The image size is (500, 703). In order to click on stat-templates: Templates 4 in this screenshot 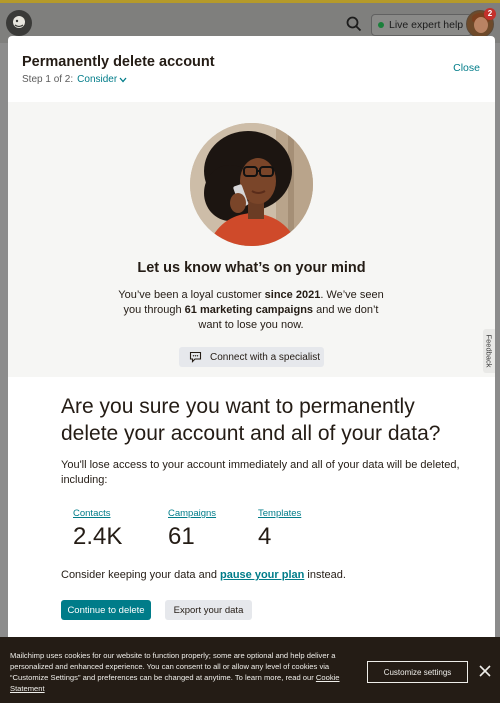, I will do `click(279, 529)`.